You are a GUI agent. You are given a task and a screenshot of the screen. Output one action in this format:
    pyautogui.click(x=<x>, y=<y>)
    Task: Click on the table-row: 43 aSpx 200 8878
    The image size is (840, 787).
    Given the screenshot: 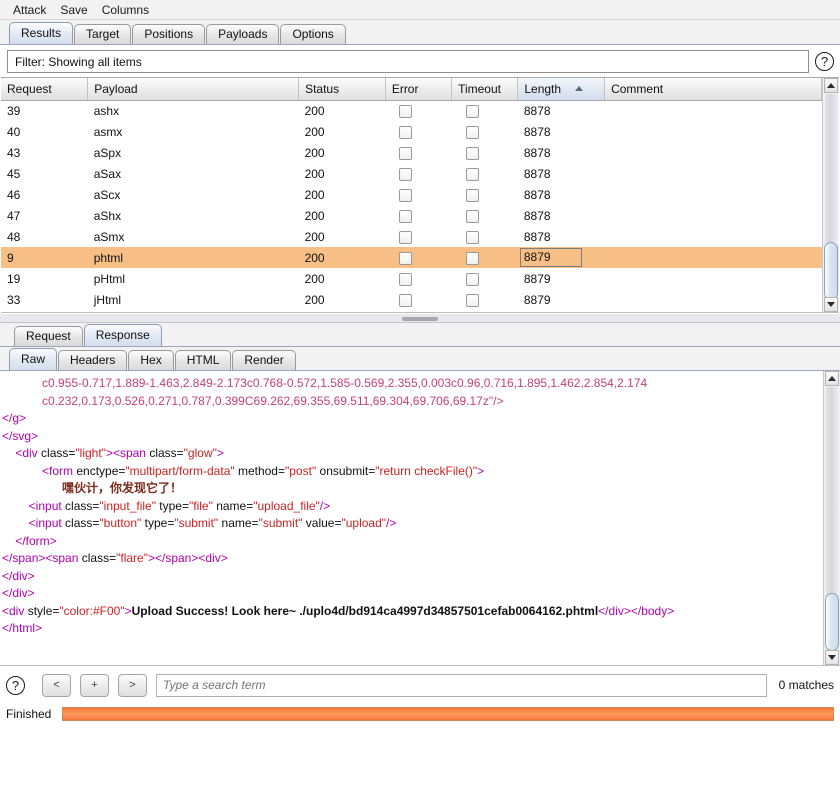 What is the action you would take?
    pyautogui.click(x=411, y=152)
    